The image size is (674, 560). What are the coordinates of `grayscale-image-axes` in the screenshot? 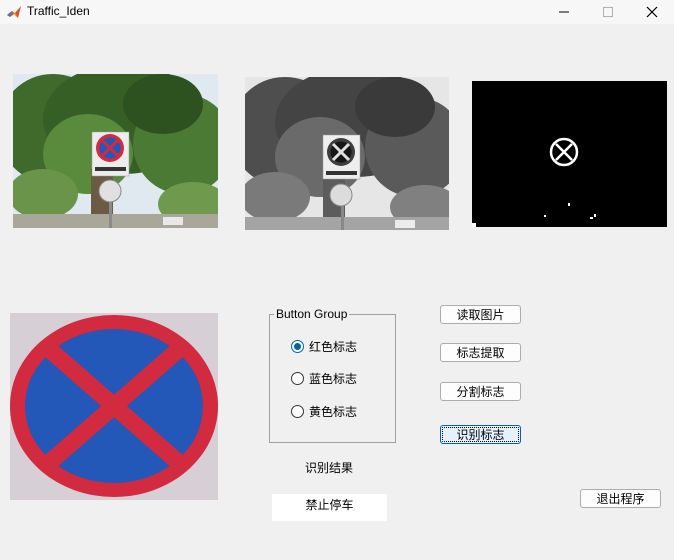 It's located at (347, 153).